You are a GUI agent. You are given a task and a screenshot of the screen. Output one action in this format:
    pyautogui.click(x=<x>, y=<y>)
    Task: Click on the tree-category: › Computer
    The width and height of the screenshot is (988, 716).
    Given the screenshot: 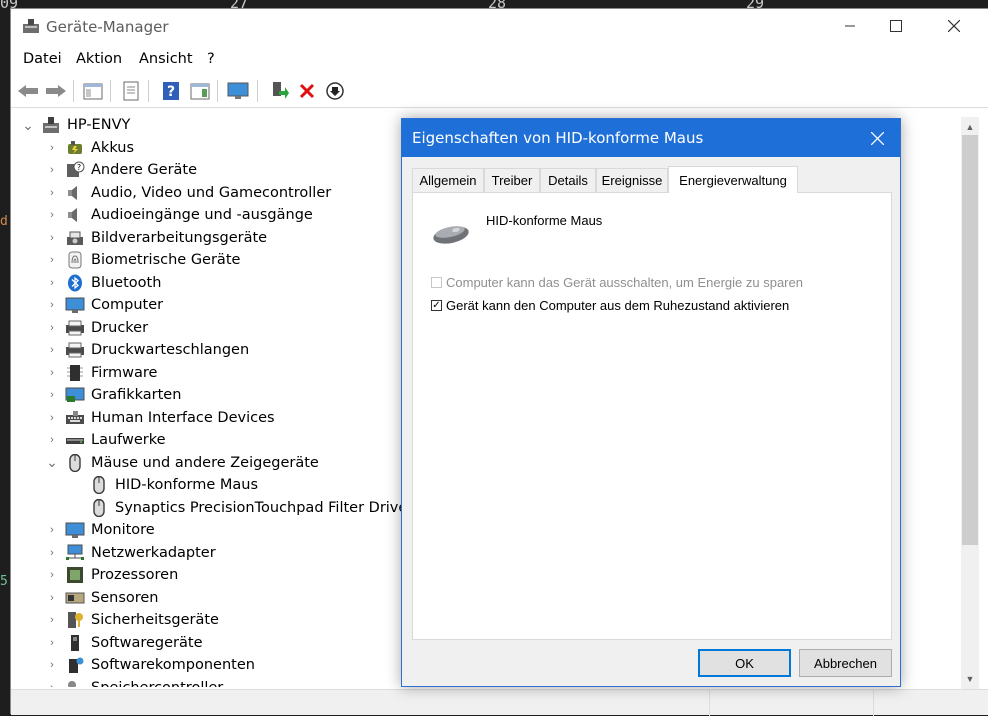 What is the action you would take?
    pyautogui.click(x=104, y=305)
    